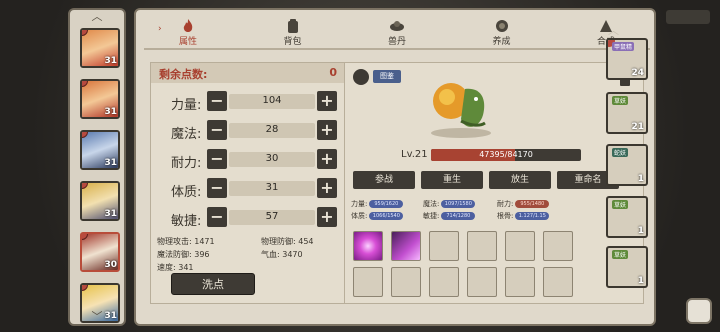 The width and height of the screenshot is (720, 332). Describe the element at coordinates (627, 165) in the screenshot. I see `monster-card: 蛇妖 1` at that location.